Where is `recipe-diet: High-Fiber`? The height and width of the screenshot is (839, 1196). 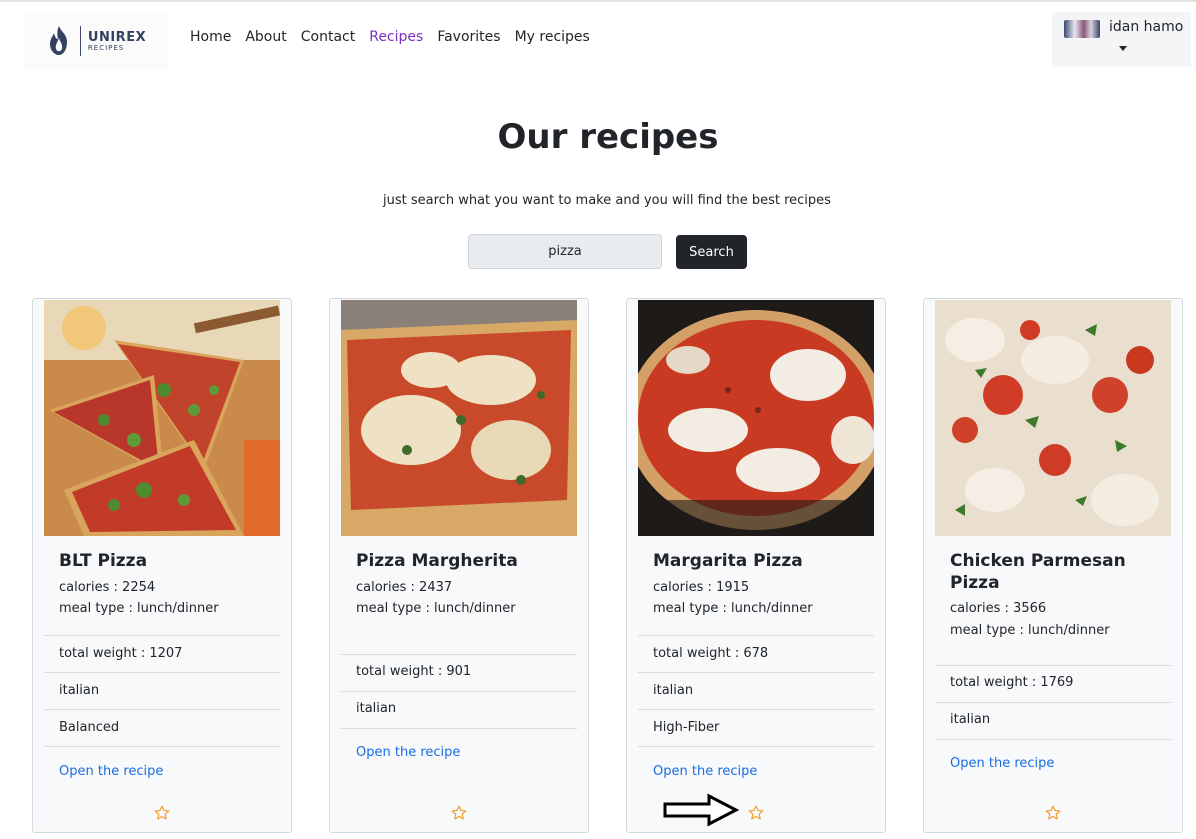 recipe-diet: High-Fiber is located at coordinates (686, 727).